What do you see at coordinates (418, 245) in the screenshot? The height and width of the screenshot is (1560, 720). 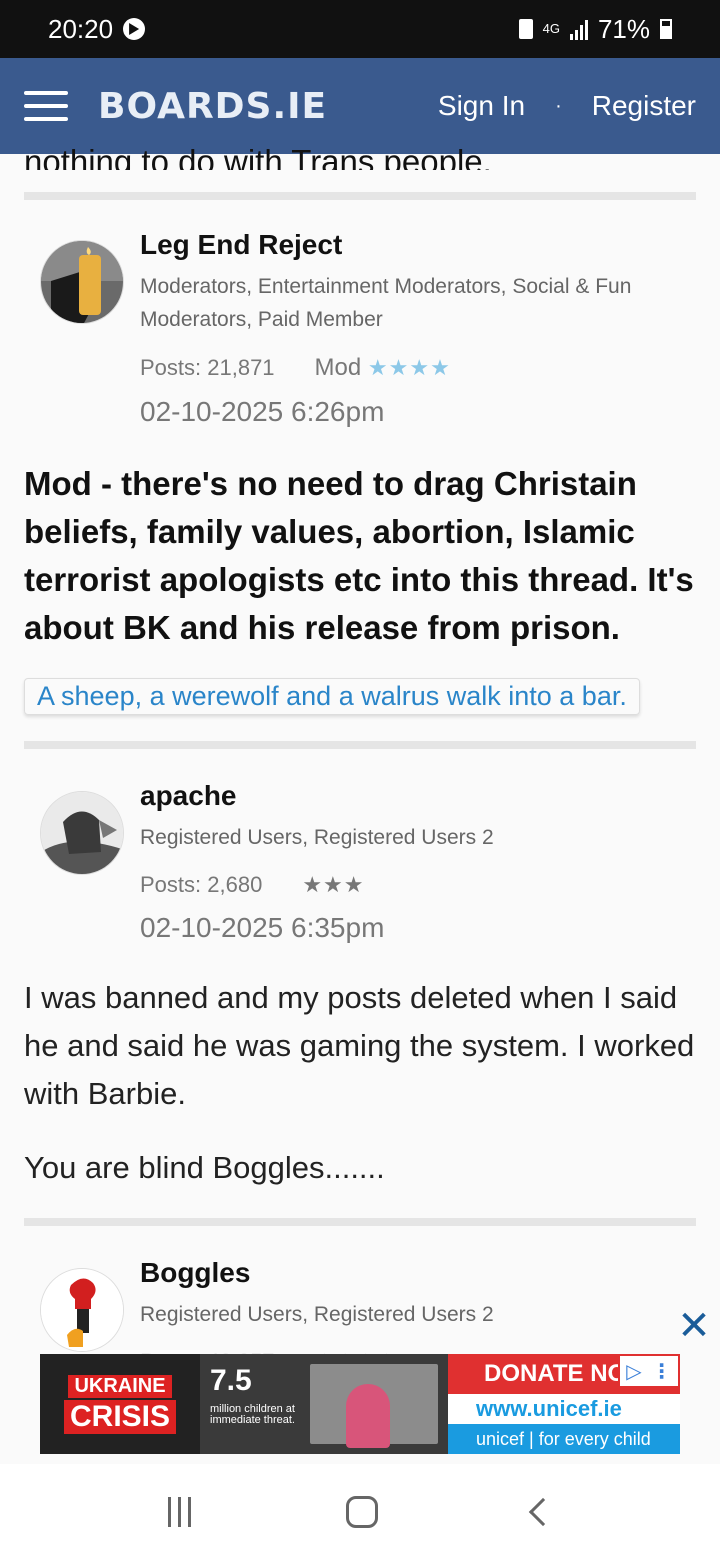 I see `username: Leg End Reject` at bounding box center [418, 245].